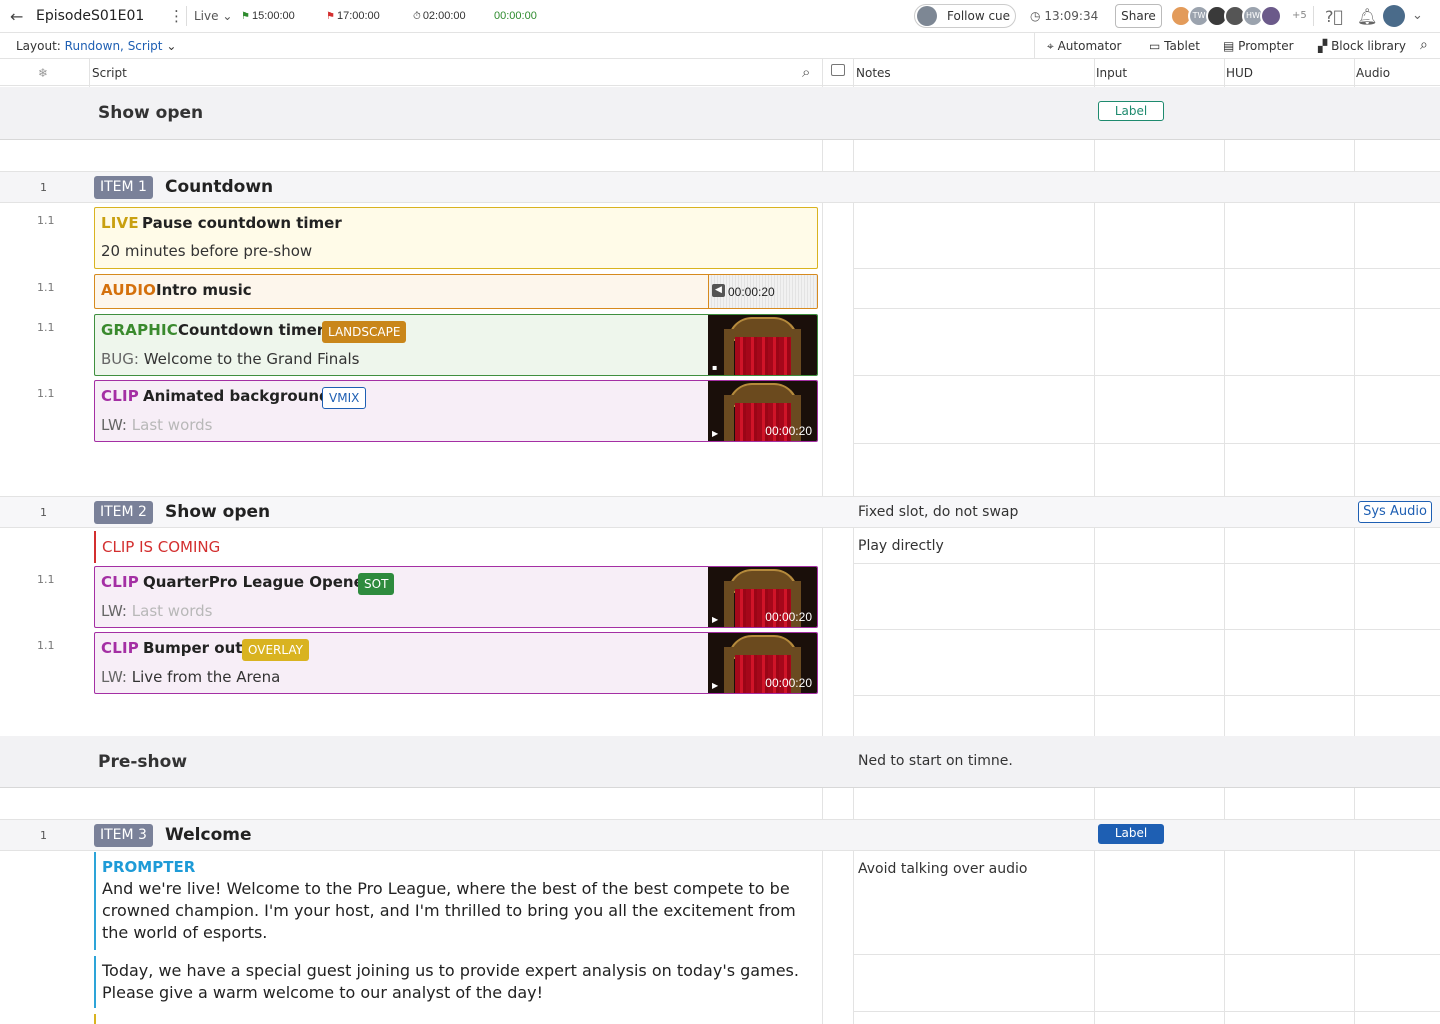 The width and height of the screenshot is (1440, 1024). I want to click on user-avatars: TW HW, so click(1226, 16).